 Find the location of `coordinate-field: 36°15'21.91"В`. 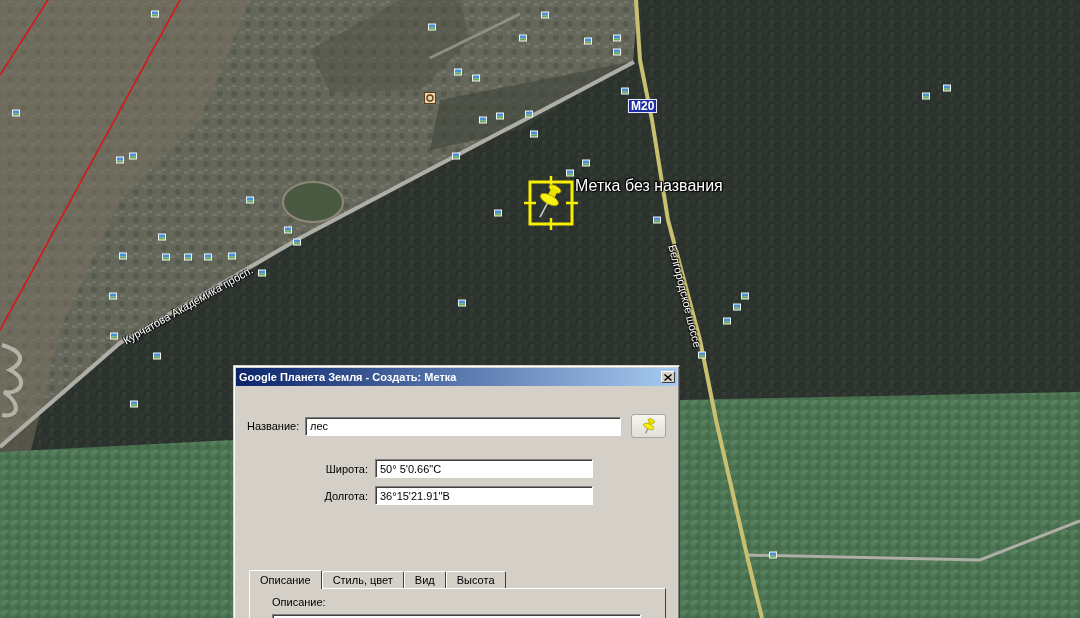

coordinate-field: 36°15'21.91"В is located at coordinates (484, 495).